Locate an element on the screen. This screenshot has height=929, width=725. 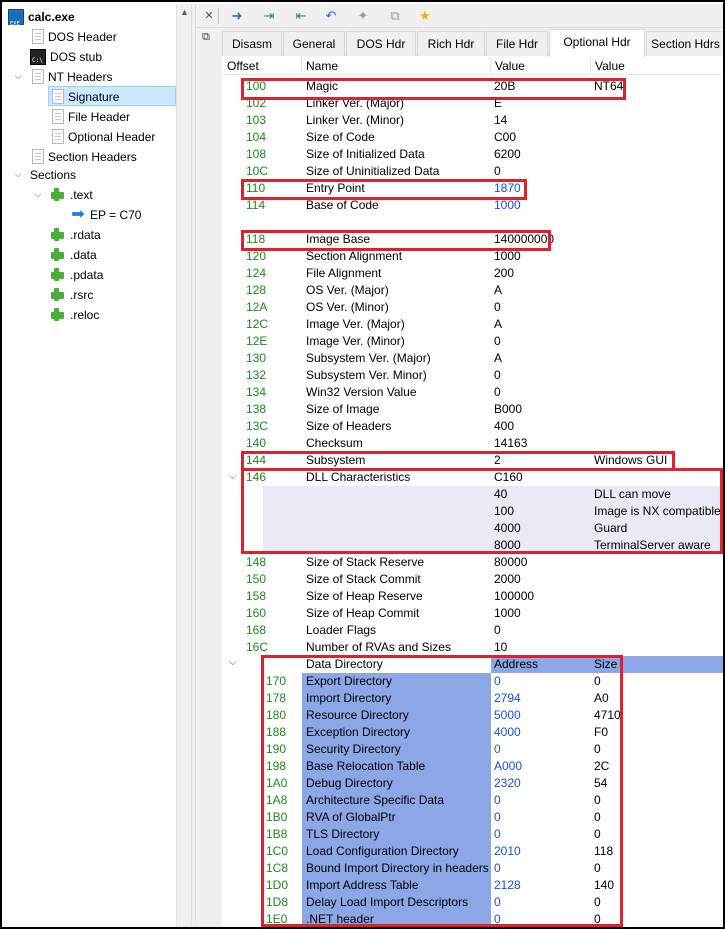
table-row: 110 Entry Point 1870 is located at coordinates (473, 188).